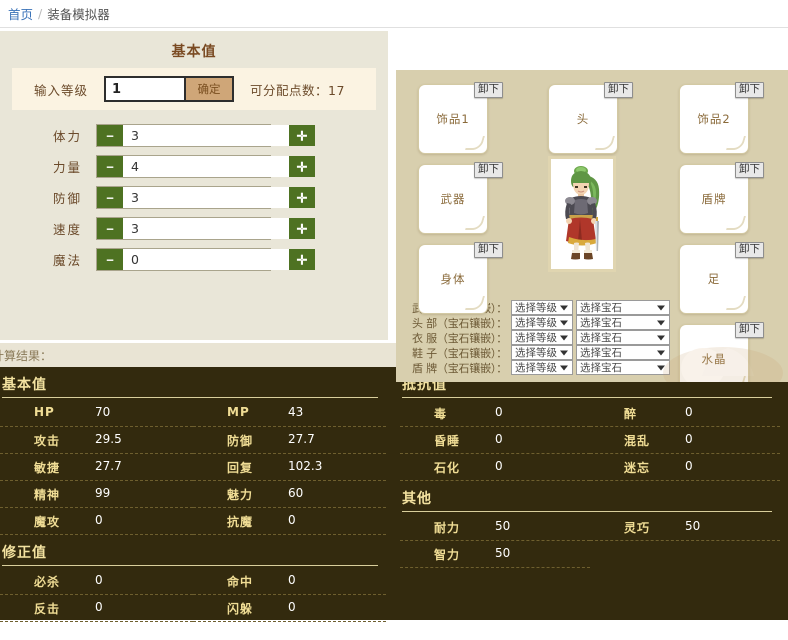  I want to click on gem-stone-select-value: 选择宝石, so click(601, 338).